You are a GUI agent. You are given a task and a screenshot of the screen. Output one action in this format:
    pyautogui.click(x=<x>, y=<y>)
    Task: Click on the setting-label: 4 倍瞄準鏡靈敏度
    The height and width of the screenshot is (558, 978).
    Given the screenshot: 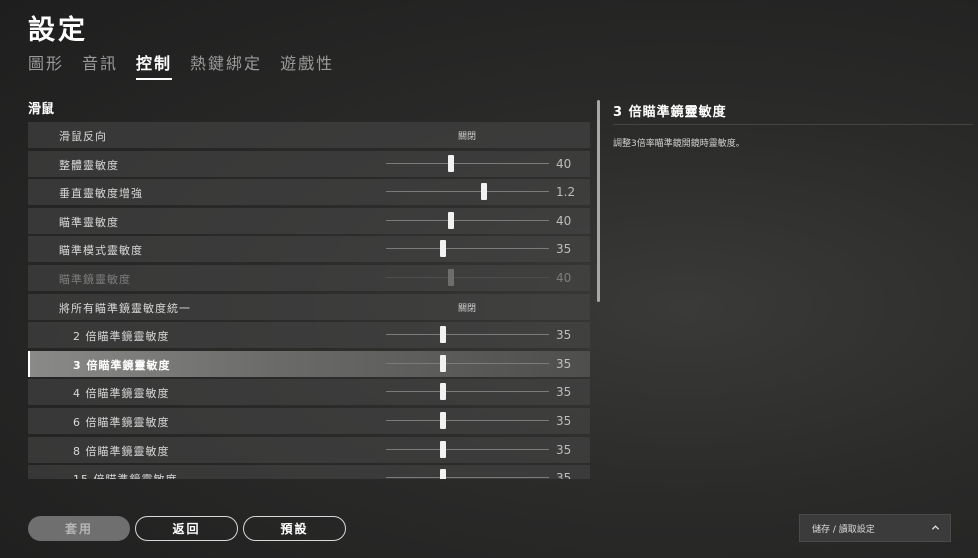 What is the action you would take?
    pyautogui.click(x=121, y=394)
    